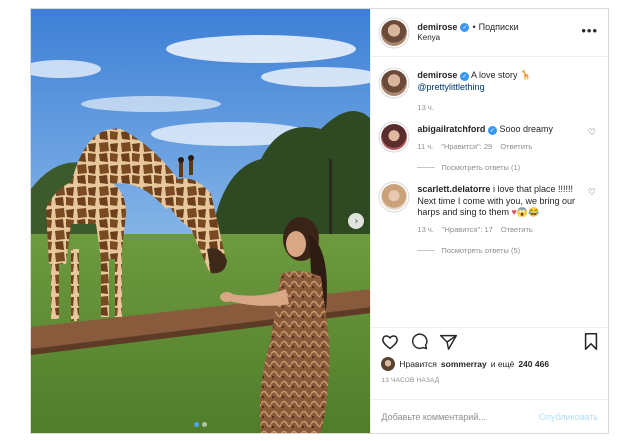 The image size is (620, 441). Describe the element at coordinates (437, 27) in the screenshot. I see `author-username: demirose` at that location.